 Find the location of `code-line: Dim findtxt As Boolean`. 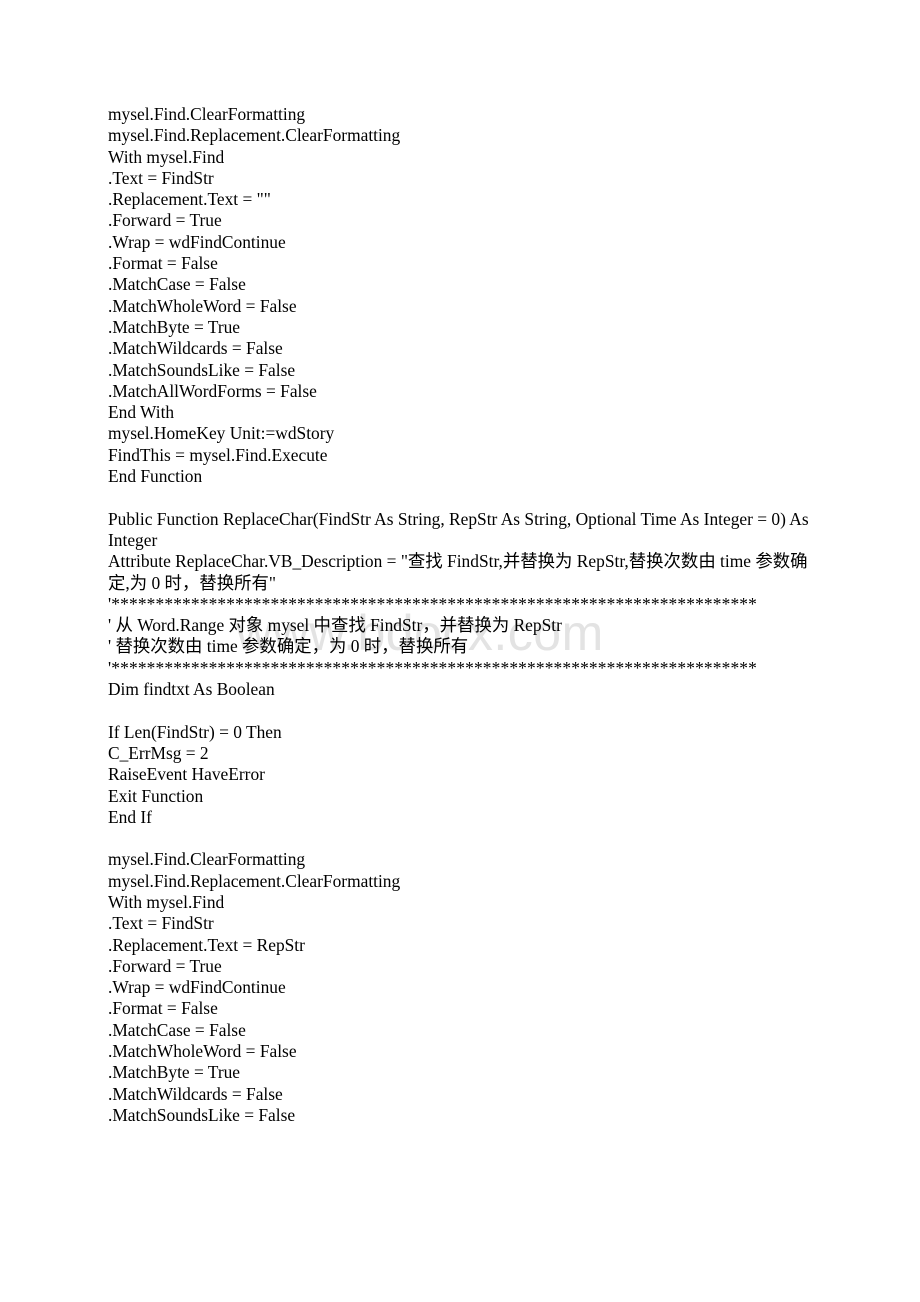

code-line: Dim findtxt As Boolean is located at coordinates (191, 689).